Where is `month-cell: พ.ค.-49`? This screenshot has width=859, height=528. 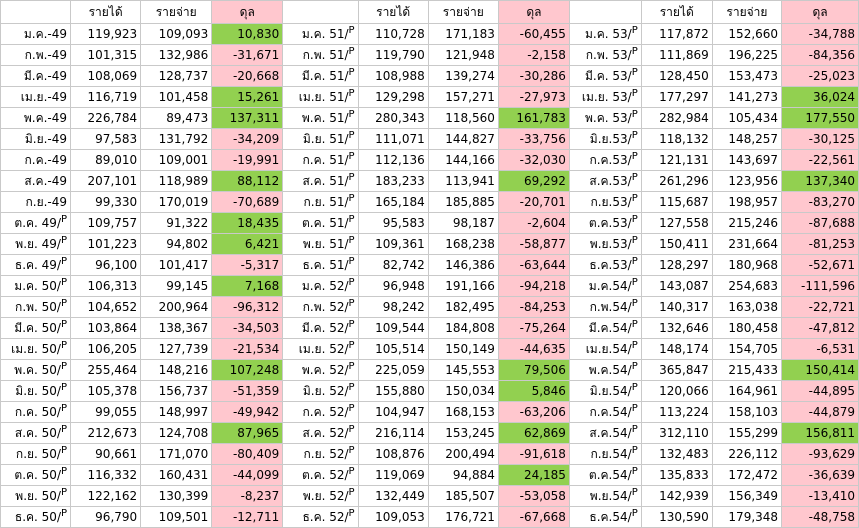 month-cell: พ.ค.-49 is located at coordinates (36, 118).